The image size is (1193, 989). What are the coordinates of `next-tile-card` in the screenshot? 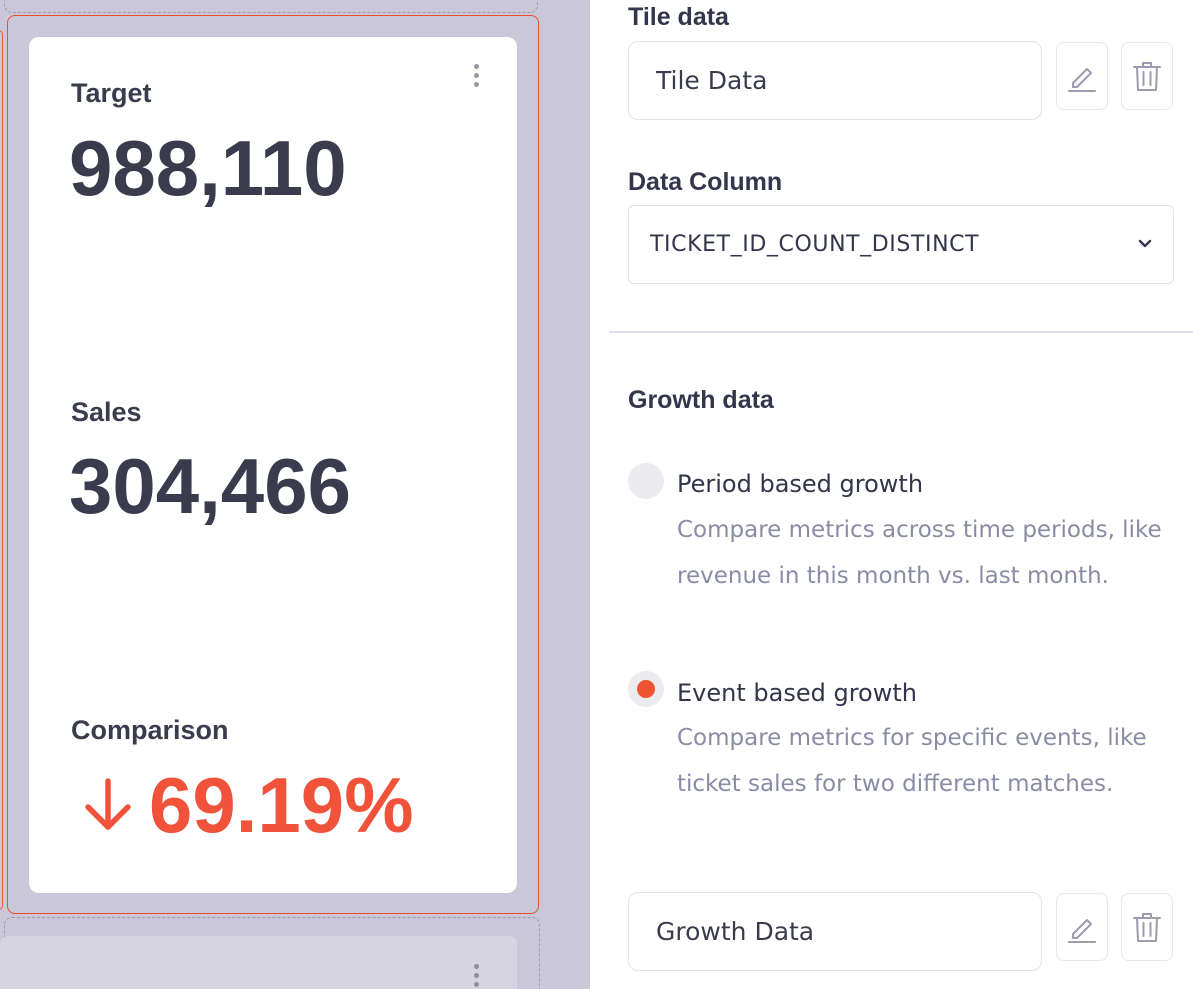 It's located at (258, 962).